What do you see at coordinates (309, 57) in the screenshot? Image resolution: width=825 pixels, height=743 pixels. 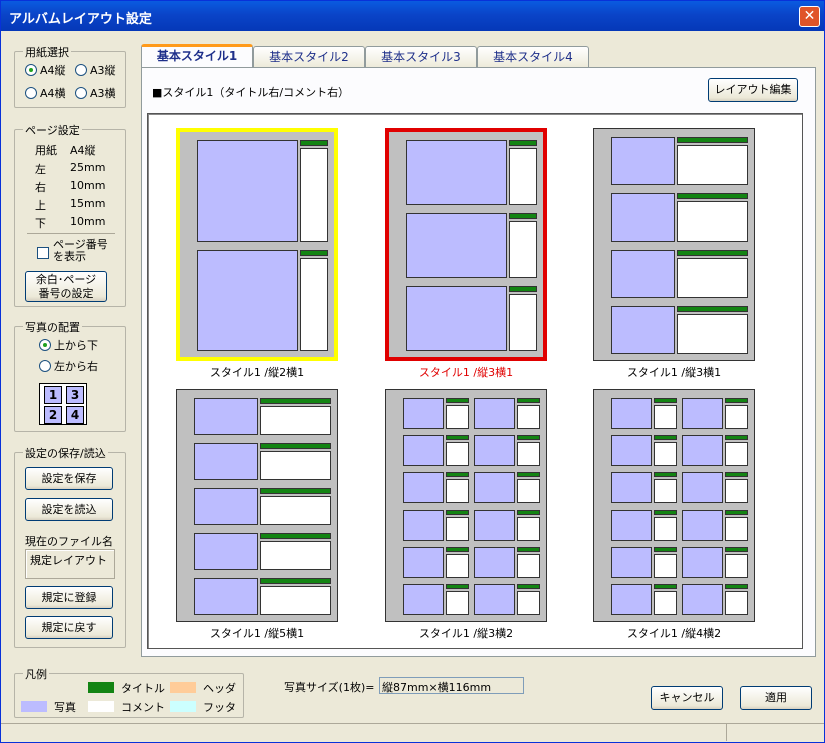 I see `tab-basic-style-2: 基本スタイル2` at bounding box center [309, 57].